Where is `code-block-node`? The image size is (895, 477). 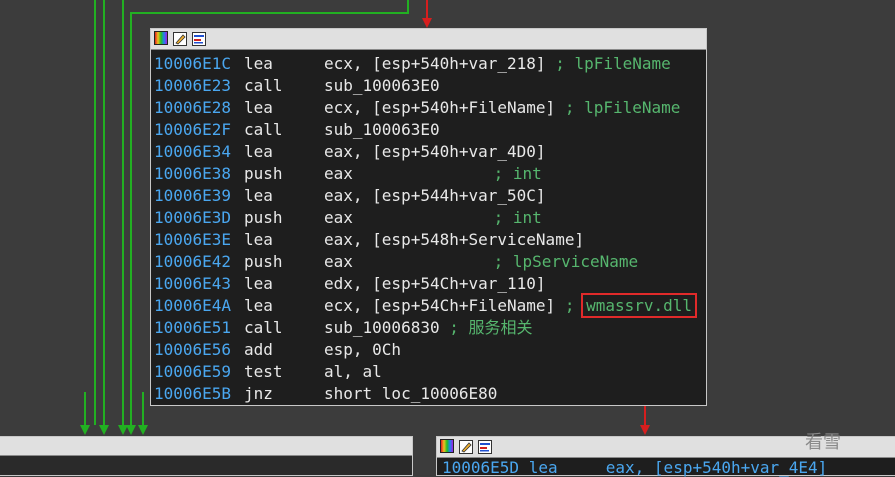
code-block-node is located at coordinates (206, 456).